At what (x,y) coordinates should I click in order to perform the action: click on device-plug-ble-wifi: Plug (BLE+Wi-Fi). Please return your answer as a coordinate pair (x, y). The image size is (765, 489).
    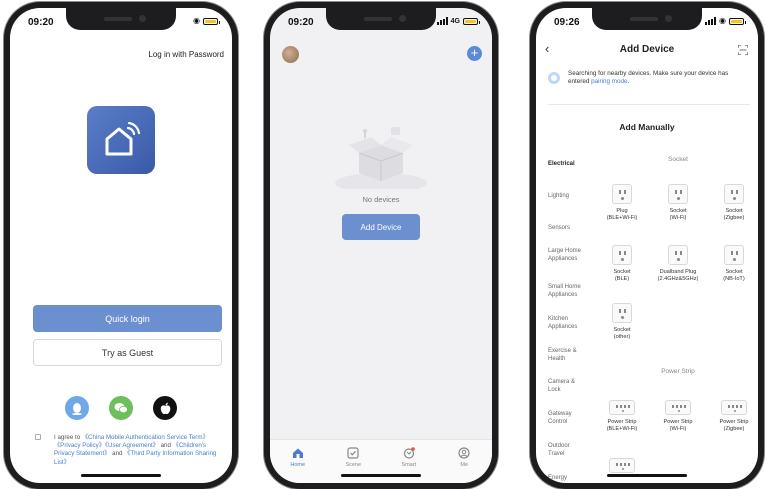
    Looking at the image, I should click on (622, 203).